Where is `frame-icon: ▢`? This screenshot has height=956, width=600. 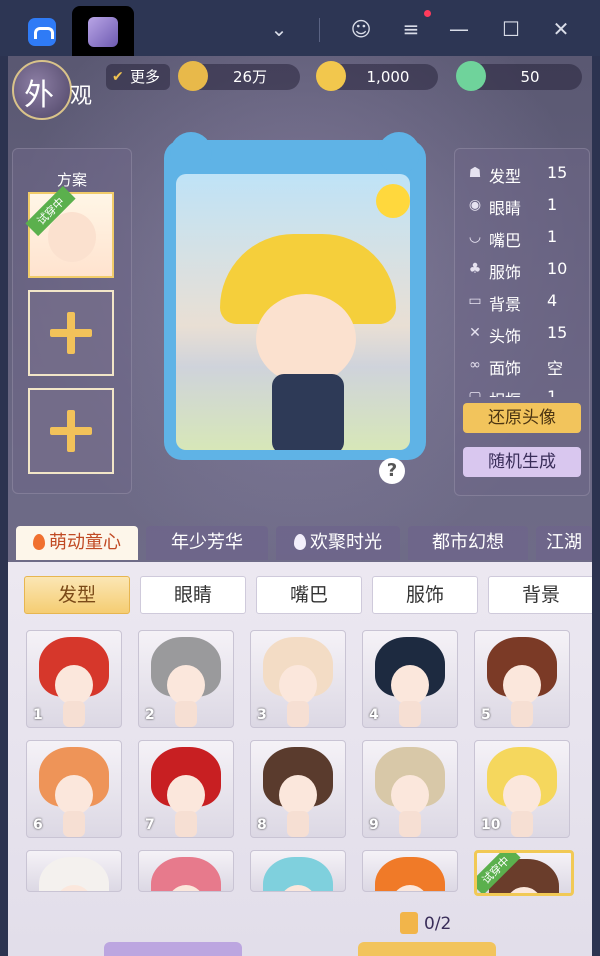 frame-icon: ▢ is located at coordinates (475, 393).